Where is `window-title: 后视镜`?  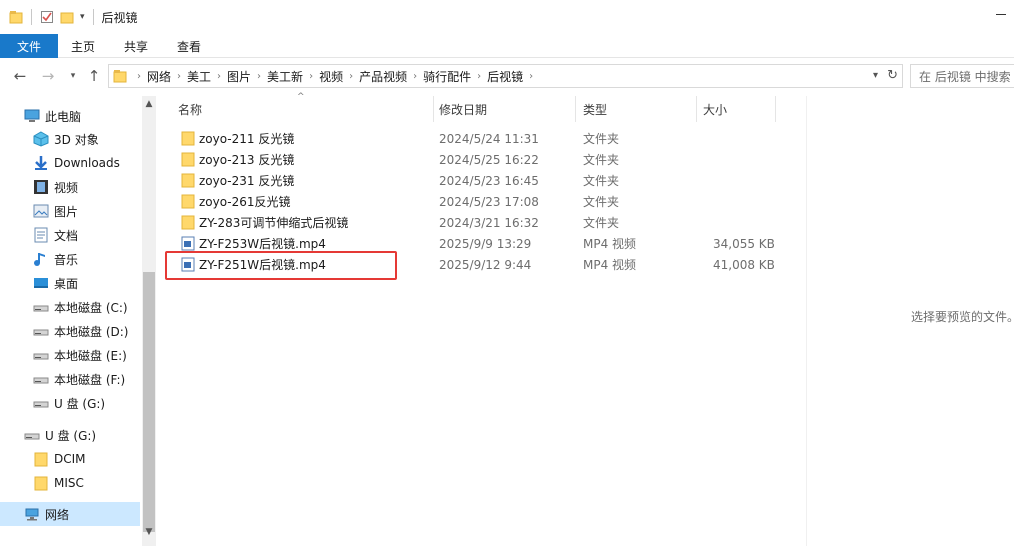 window-title: 后视镜 is located at coordinates (119, 17).